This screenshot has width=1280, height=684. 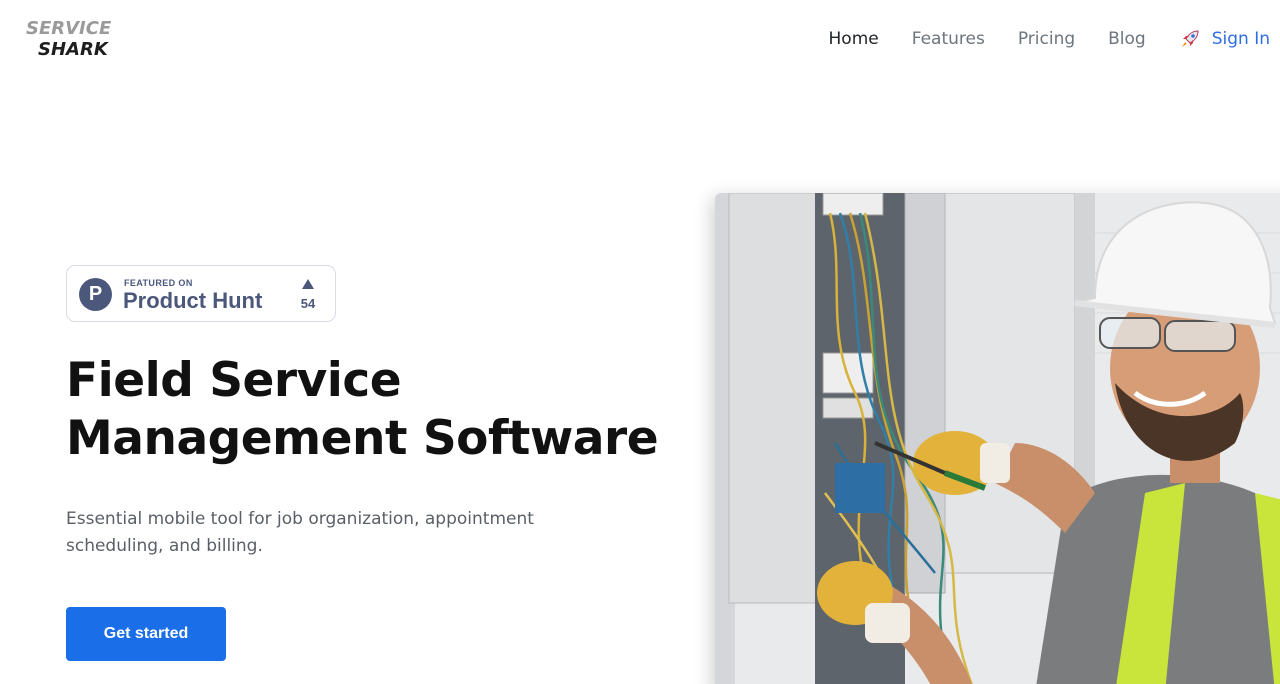 What do you see at coordinates (366, 410) in the screenshot?
I see `hero-title: Field Service Management Software` at bounding box center [366, 410].